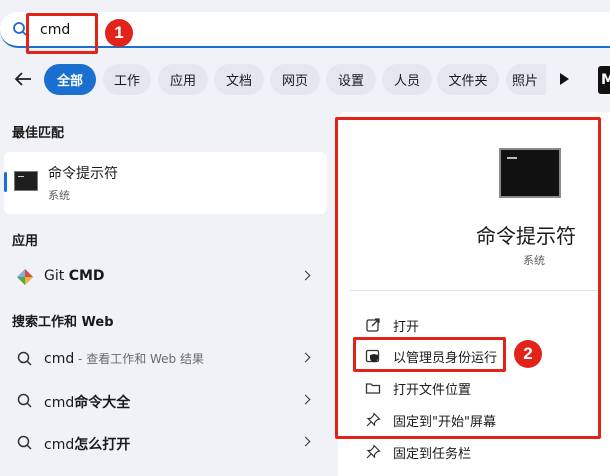 The height and width of the screenshot is (476, 610). I want to click on selection-indicator, so click(5, 182).